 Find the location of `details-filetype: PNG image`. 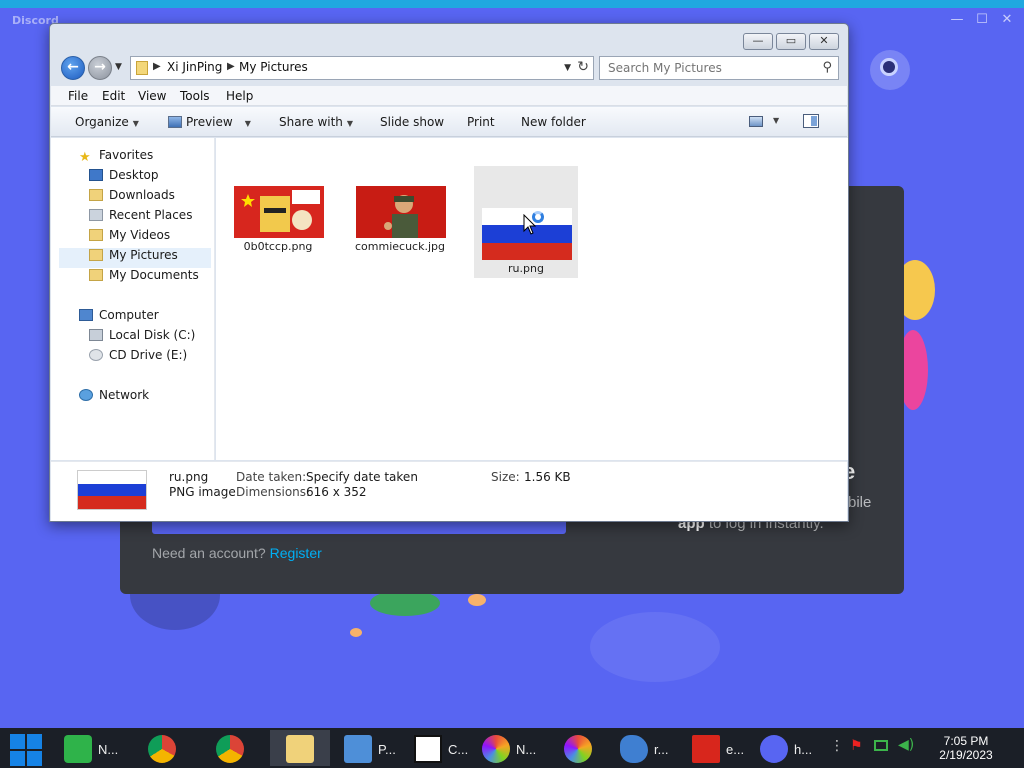

details-filetype: PNG image is located at coordinates (202, 492).